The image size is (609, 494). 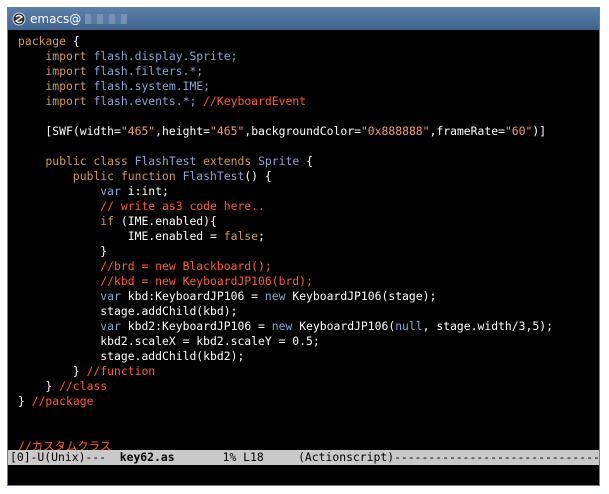 I want to click on code-token: kbd:KeyboardJP106 =, so click(x=196, y=296).